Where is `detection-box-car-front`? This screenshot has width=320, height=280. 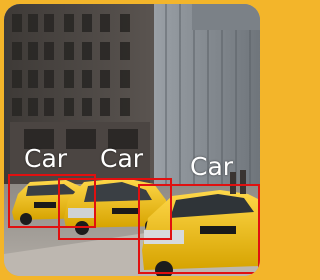 detection-box-car-front is located at coordinates (199, 229).